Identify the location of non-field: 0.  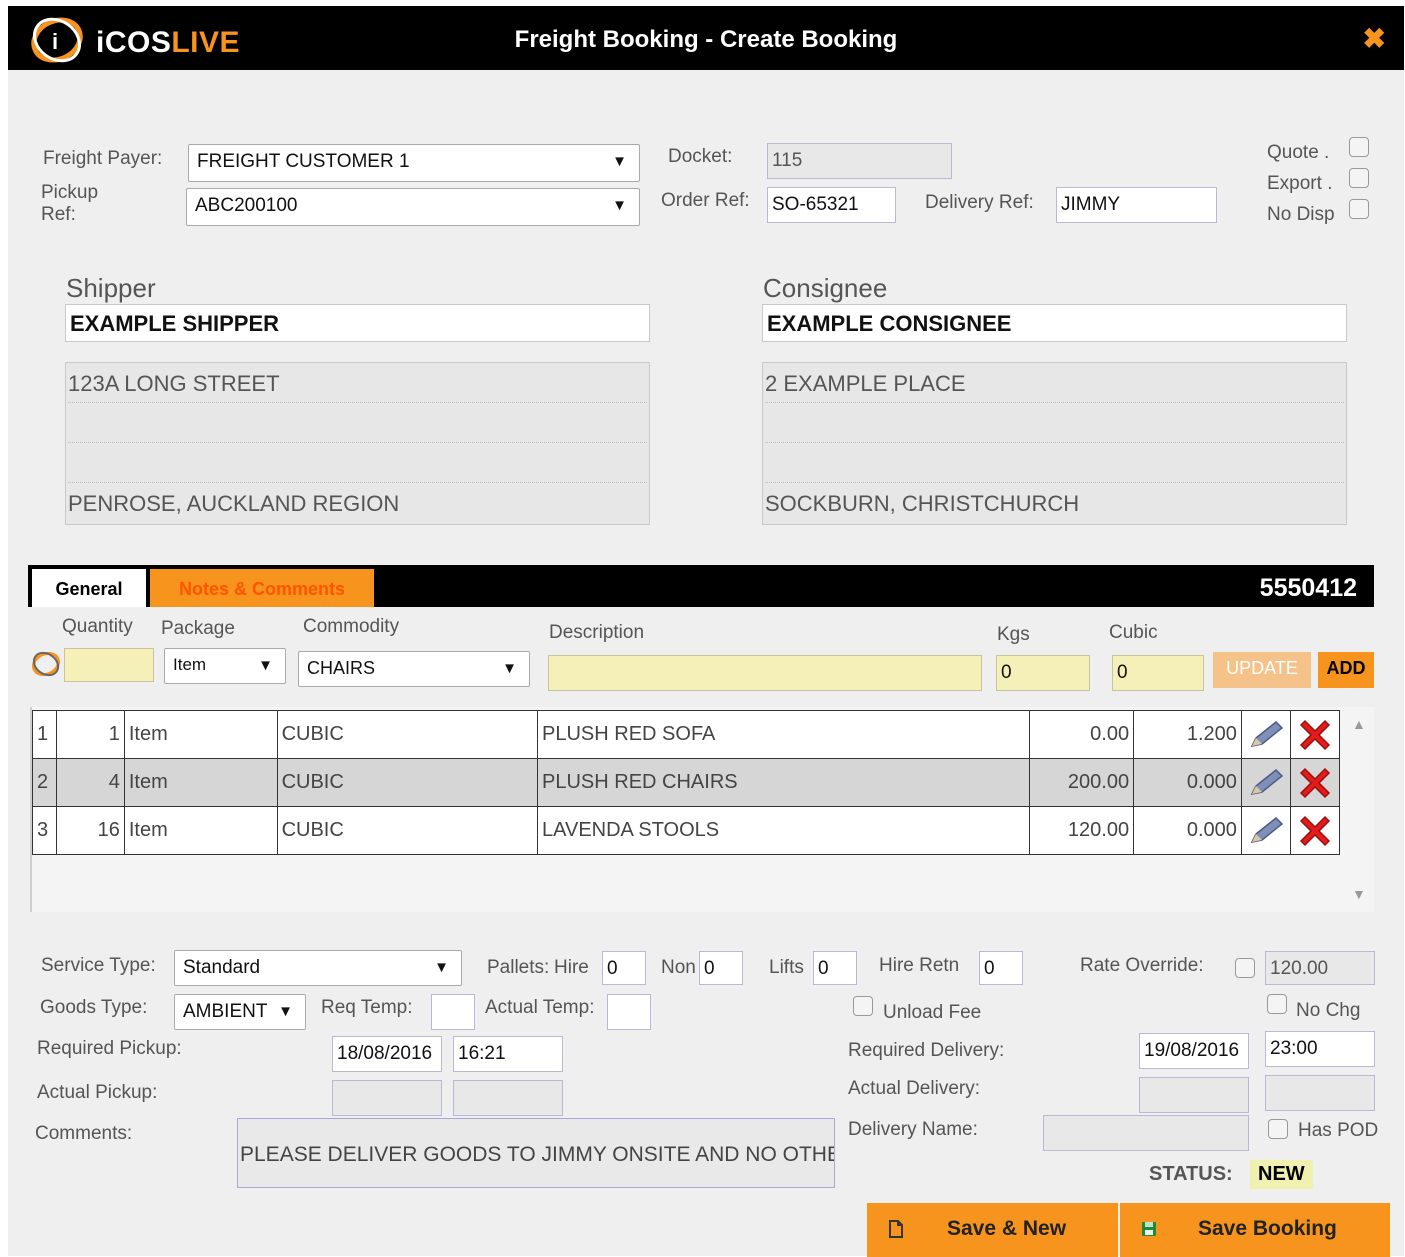
(721, 968).